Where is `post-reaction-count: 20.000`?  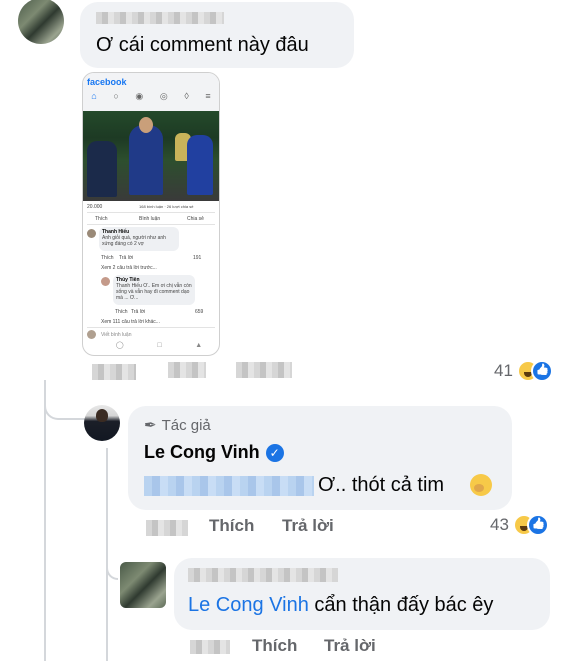
post-reaction-count: 20.000 is located at coordinates (95, 207).